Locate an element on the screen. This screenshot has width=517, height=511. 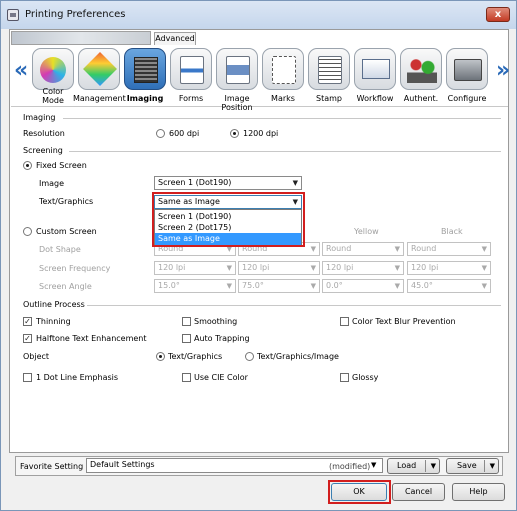
image-screen-select: Screen 1 (Dot190) ▼ is located at coordinates (228, 183).